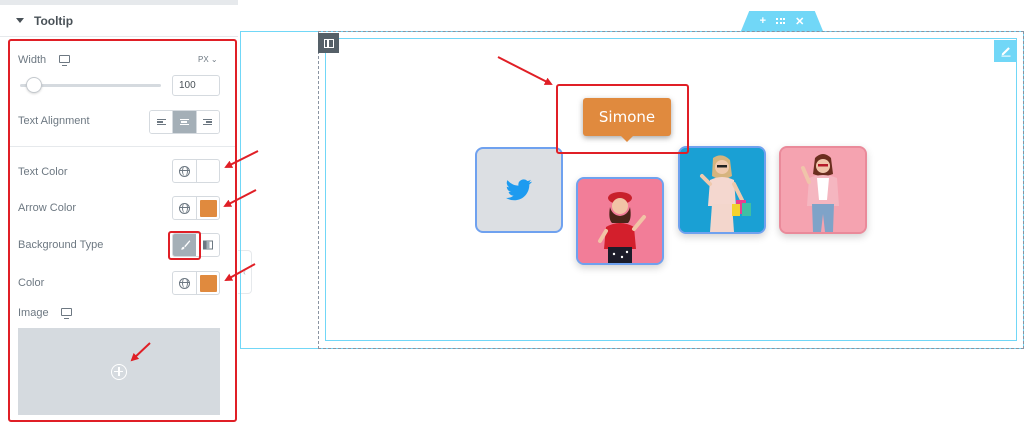 The height and width of the screenshot is (427, 1024). What do you see at coordinates (54, 20) in the screenshot?
I see `section-title: Tooltip` at bounding box center [54, 20].